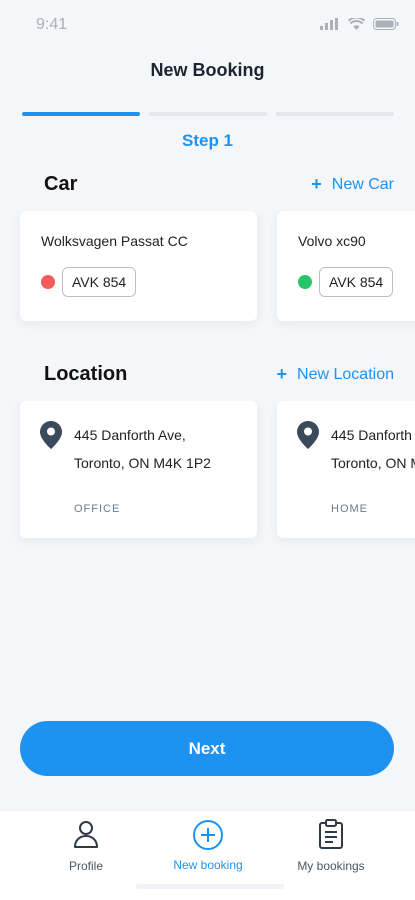 The width and height of the screenshot is (415, 900). Describe the element at coordinates (114, 241) in the screenshot. I see `car-name: Wolksvagen Passat CC` at that location.